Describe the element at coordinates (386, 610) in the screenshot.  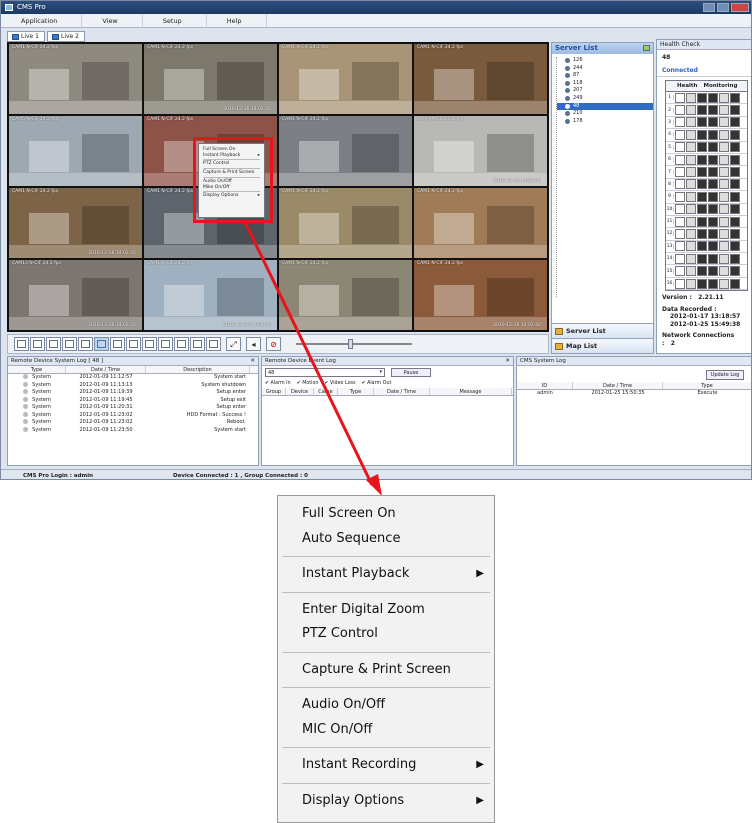
I see `context-menu-item: Enter Digital Zoom` at that location.